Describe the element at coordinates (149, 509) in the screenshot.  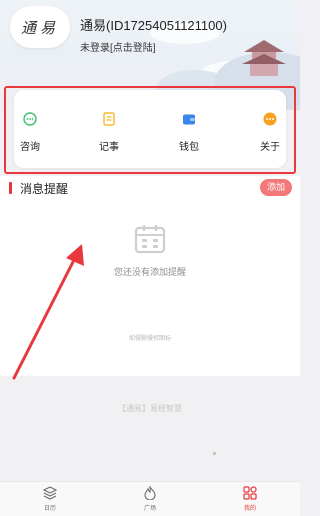
I see `nav-label: 广场` at that location.